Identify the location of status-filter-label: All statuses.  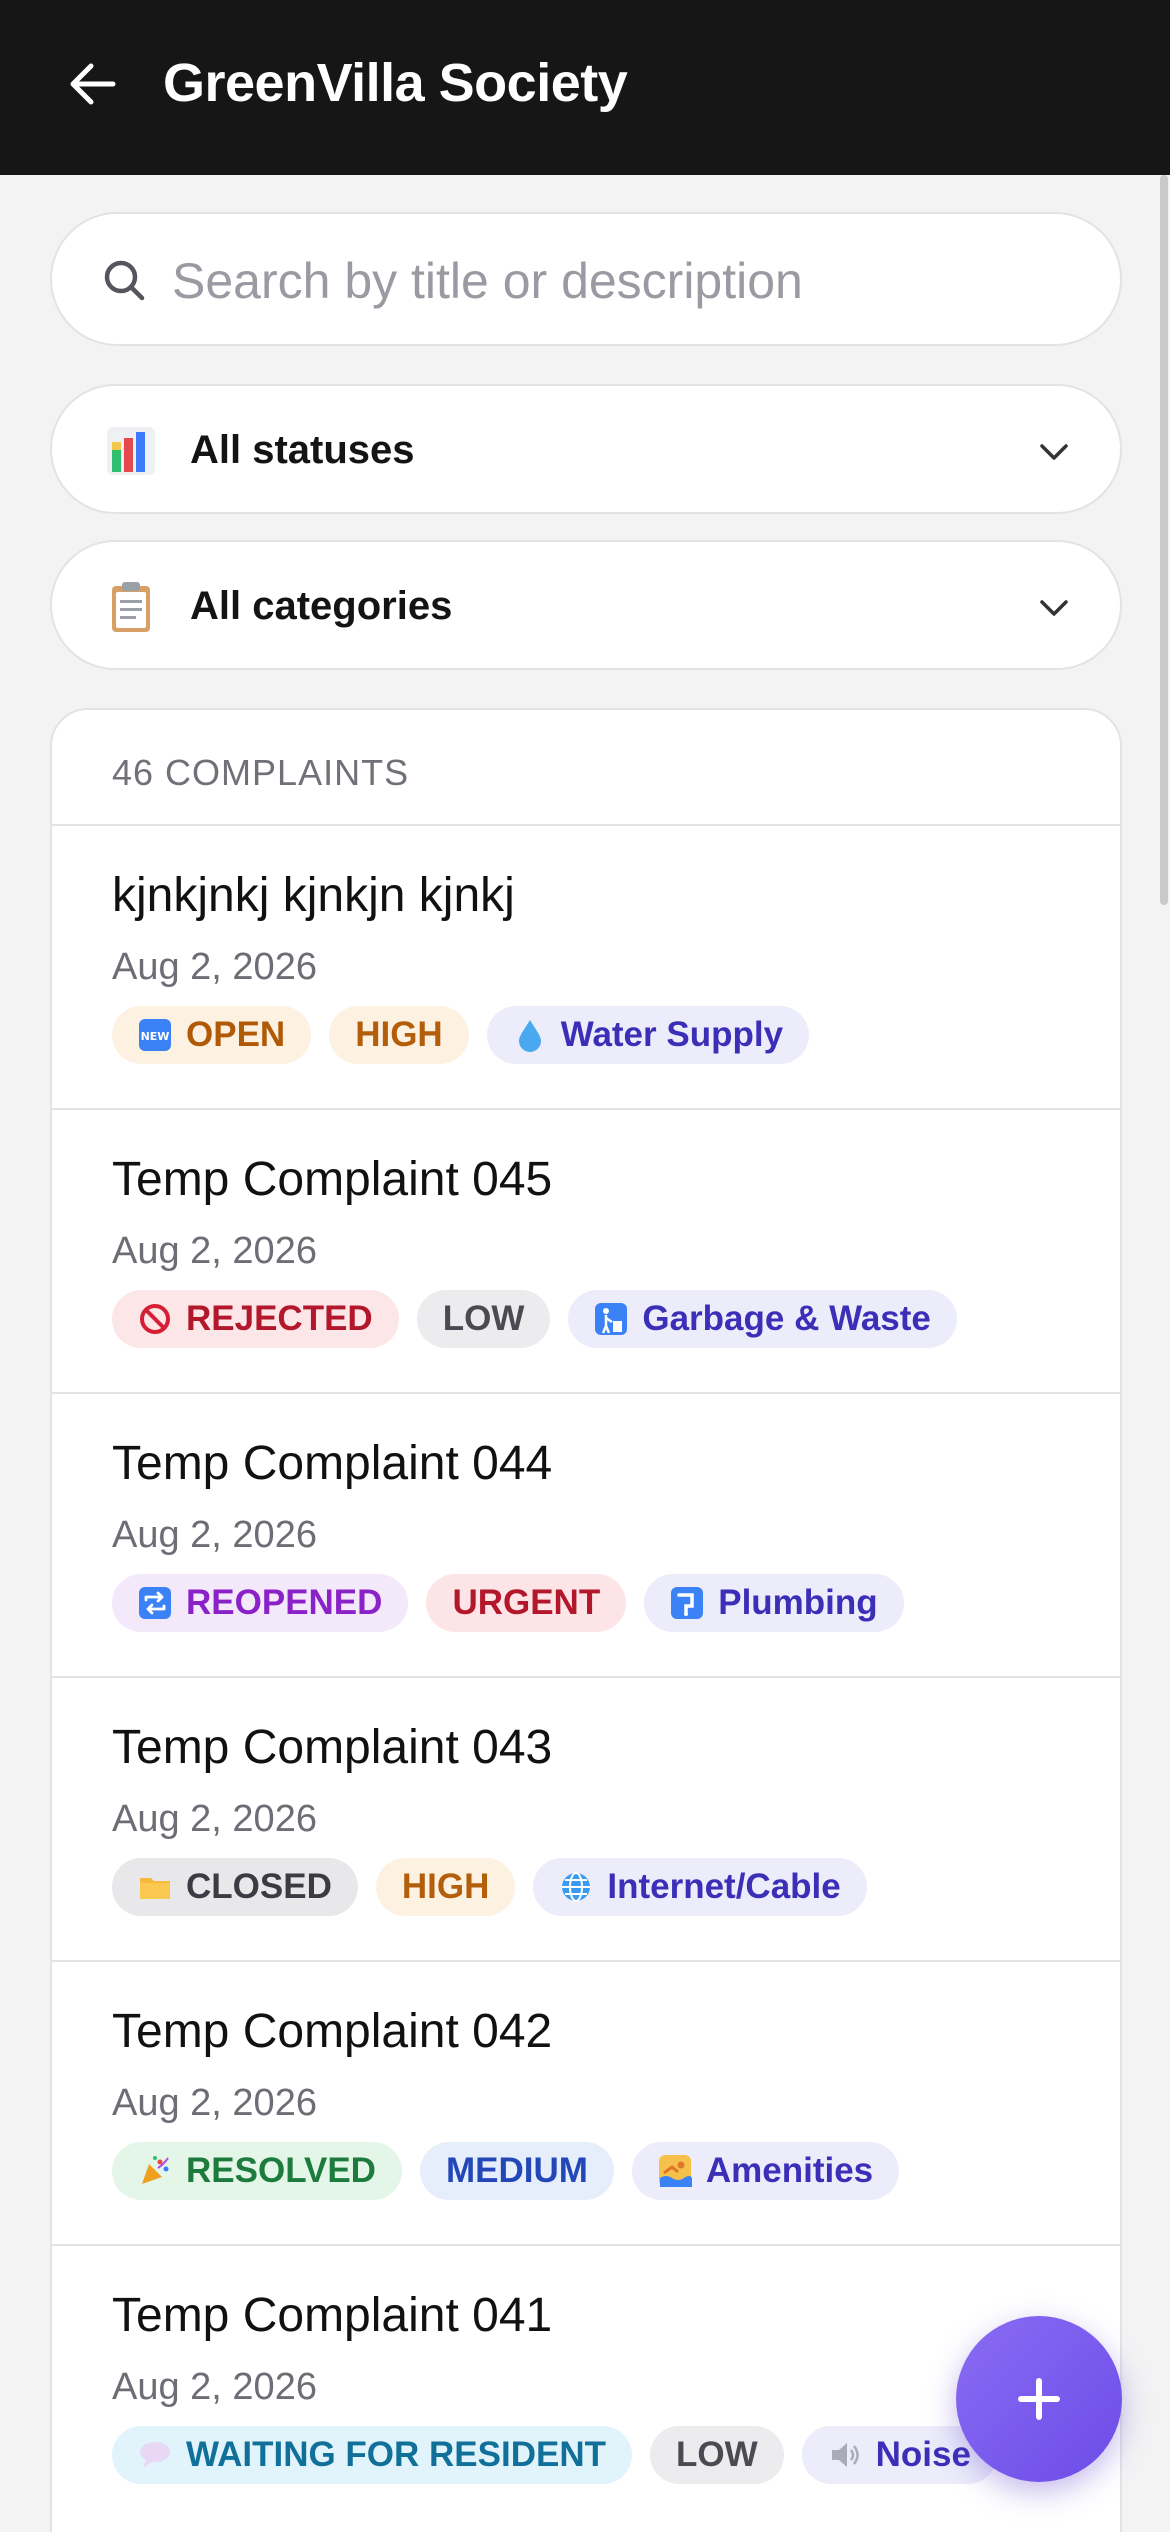
(302, 450).